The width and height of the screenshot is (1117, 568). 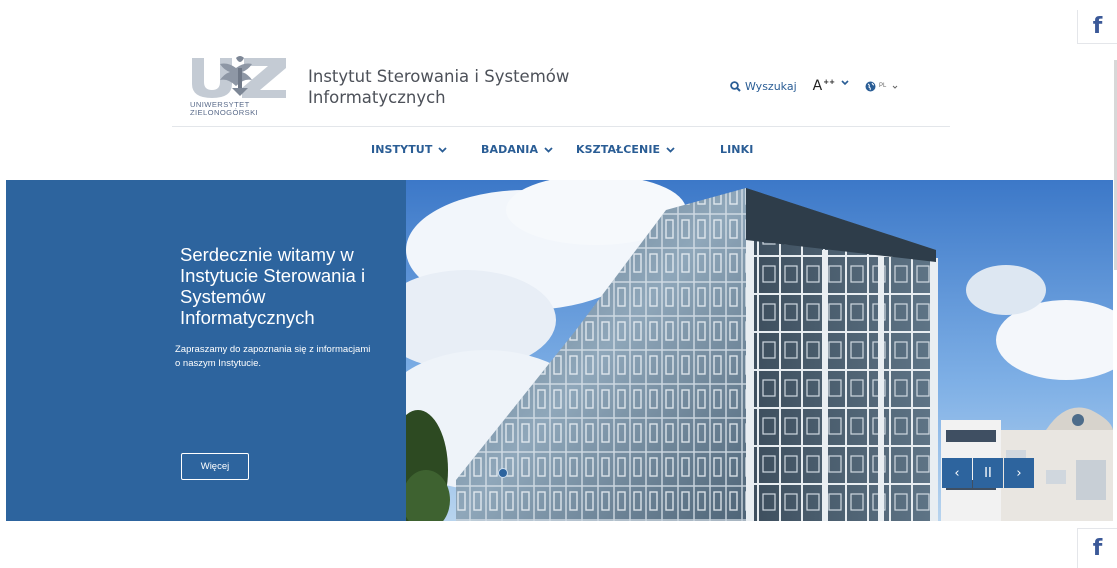 I want to click on search-icon, so click(x=735, y=86).